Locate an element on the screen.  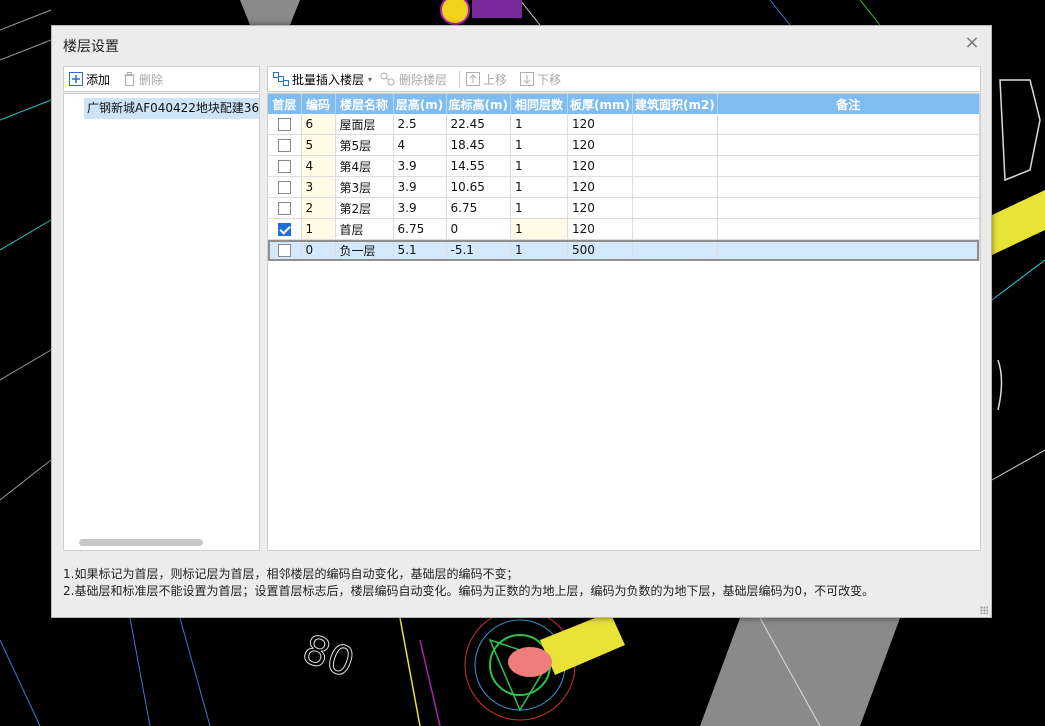
table-row: 4 第4层 3.9 14.55 1 120 is located at coordinates (624, 166).